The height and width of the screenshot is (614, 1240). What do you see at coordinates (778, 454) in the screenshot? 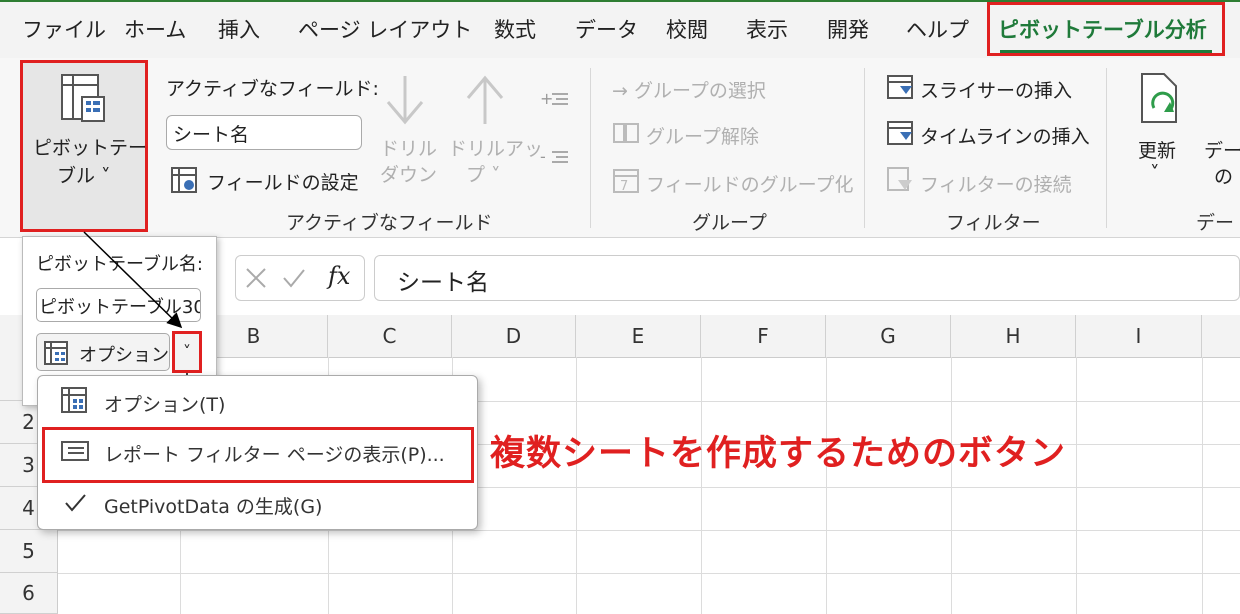
I see `annotation-callout: 複数シートを作成するためのボタン` at bounding box center [778, 454].